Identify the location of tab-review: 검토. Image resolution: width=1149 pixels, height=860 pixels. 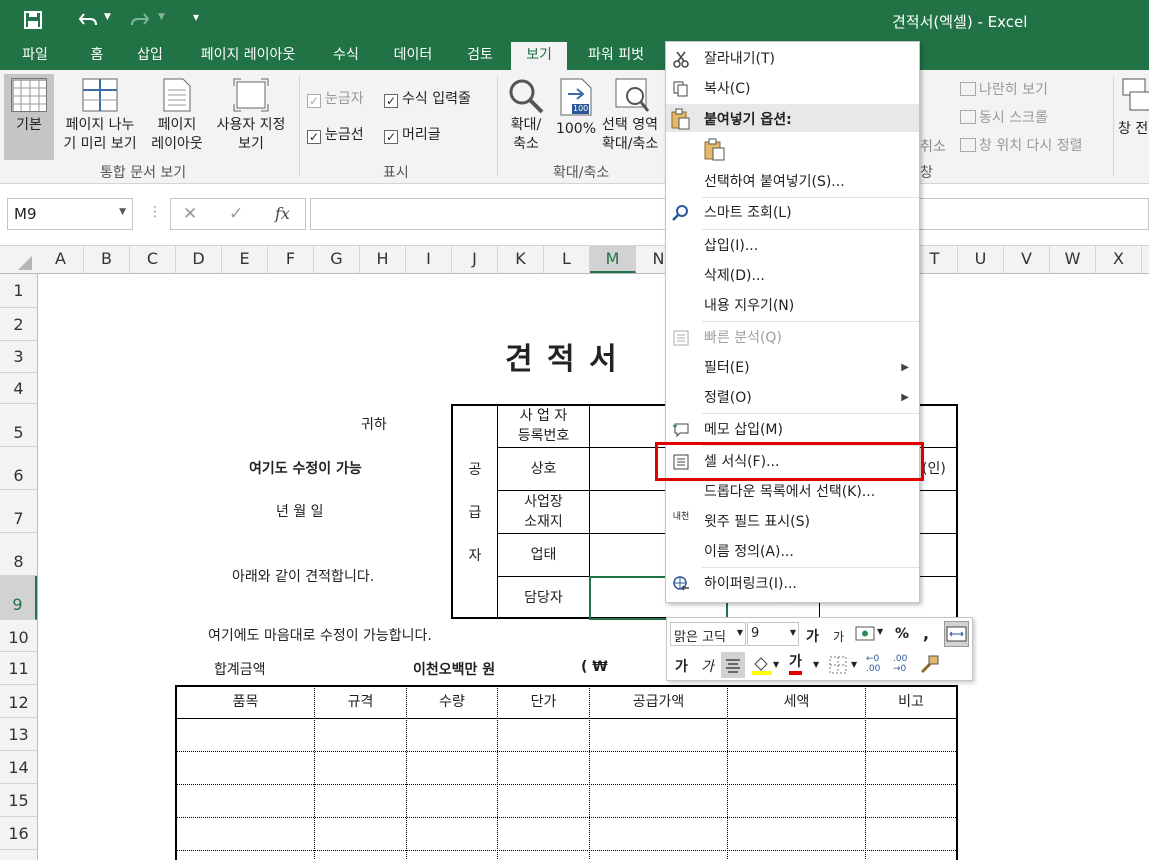
(480, 56).